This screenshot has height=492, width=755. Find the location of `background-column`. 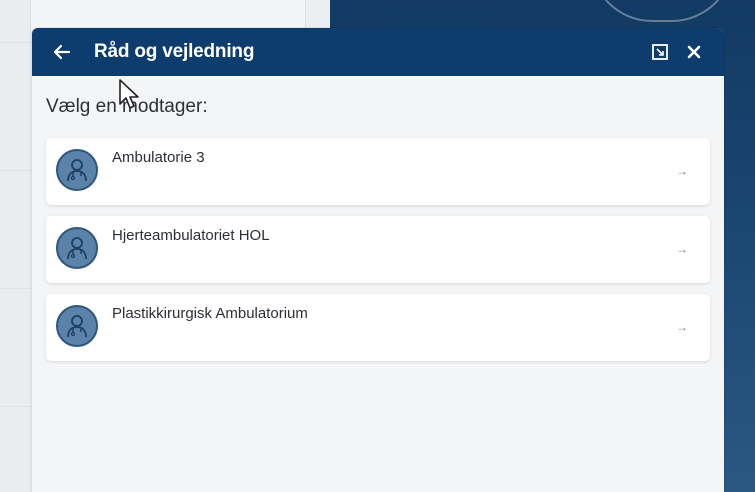

background-column is located at coordinates (15, 246).